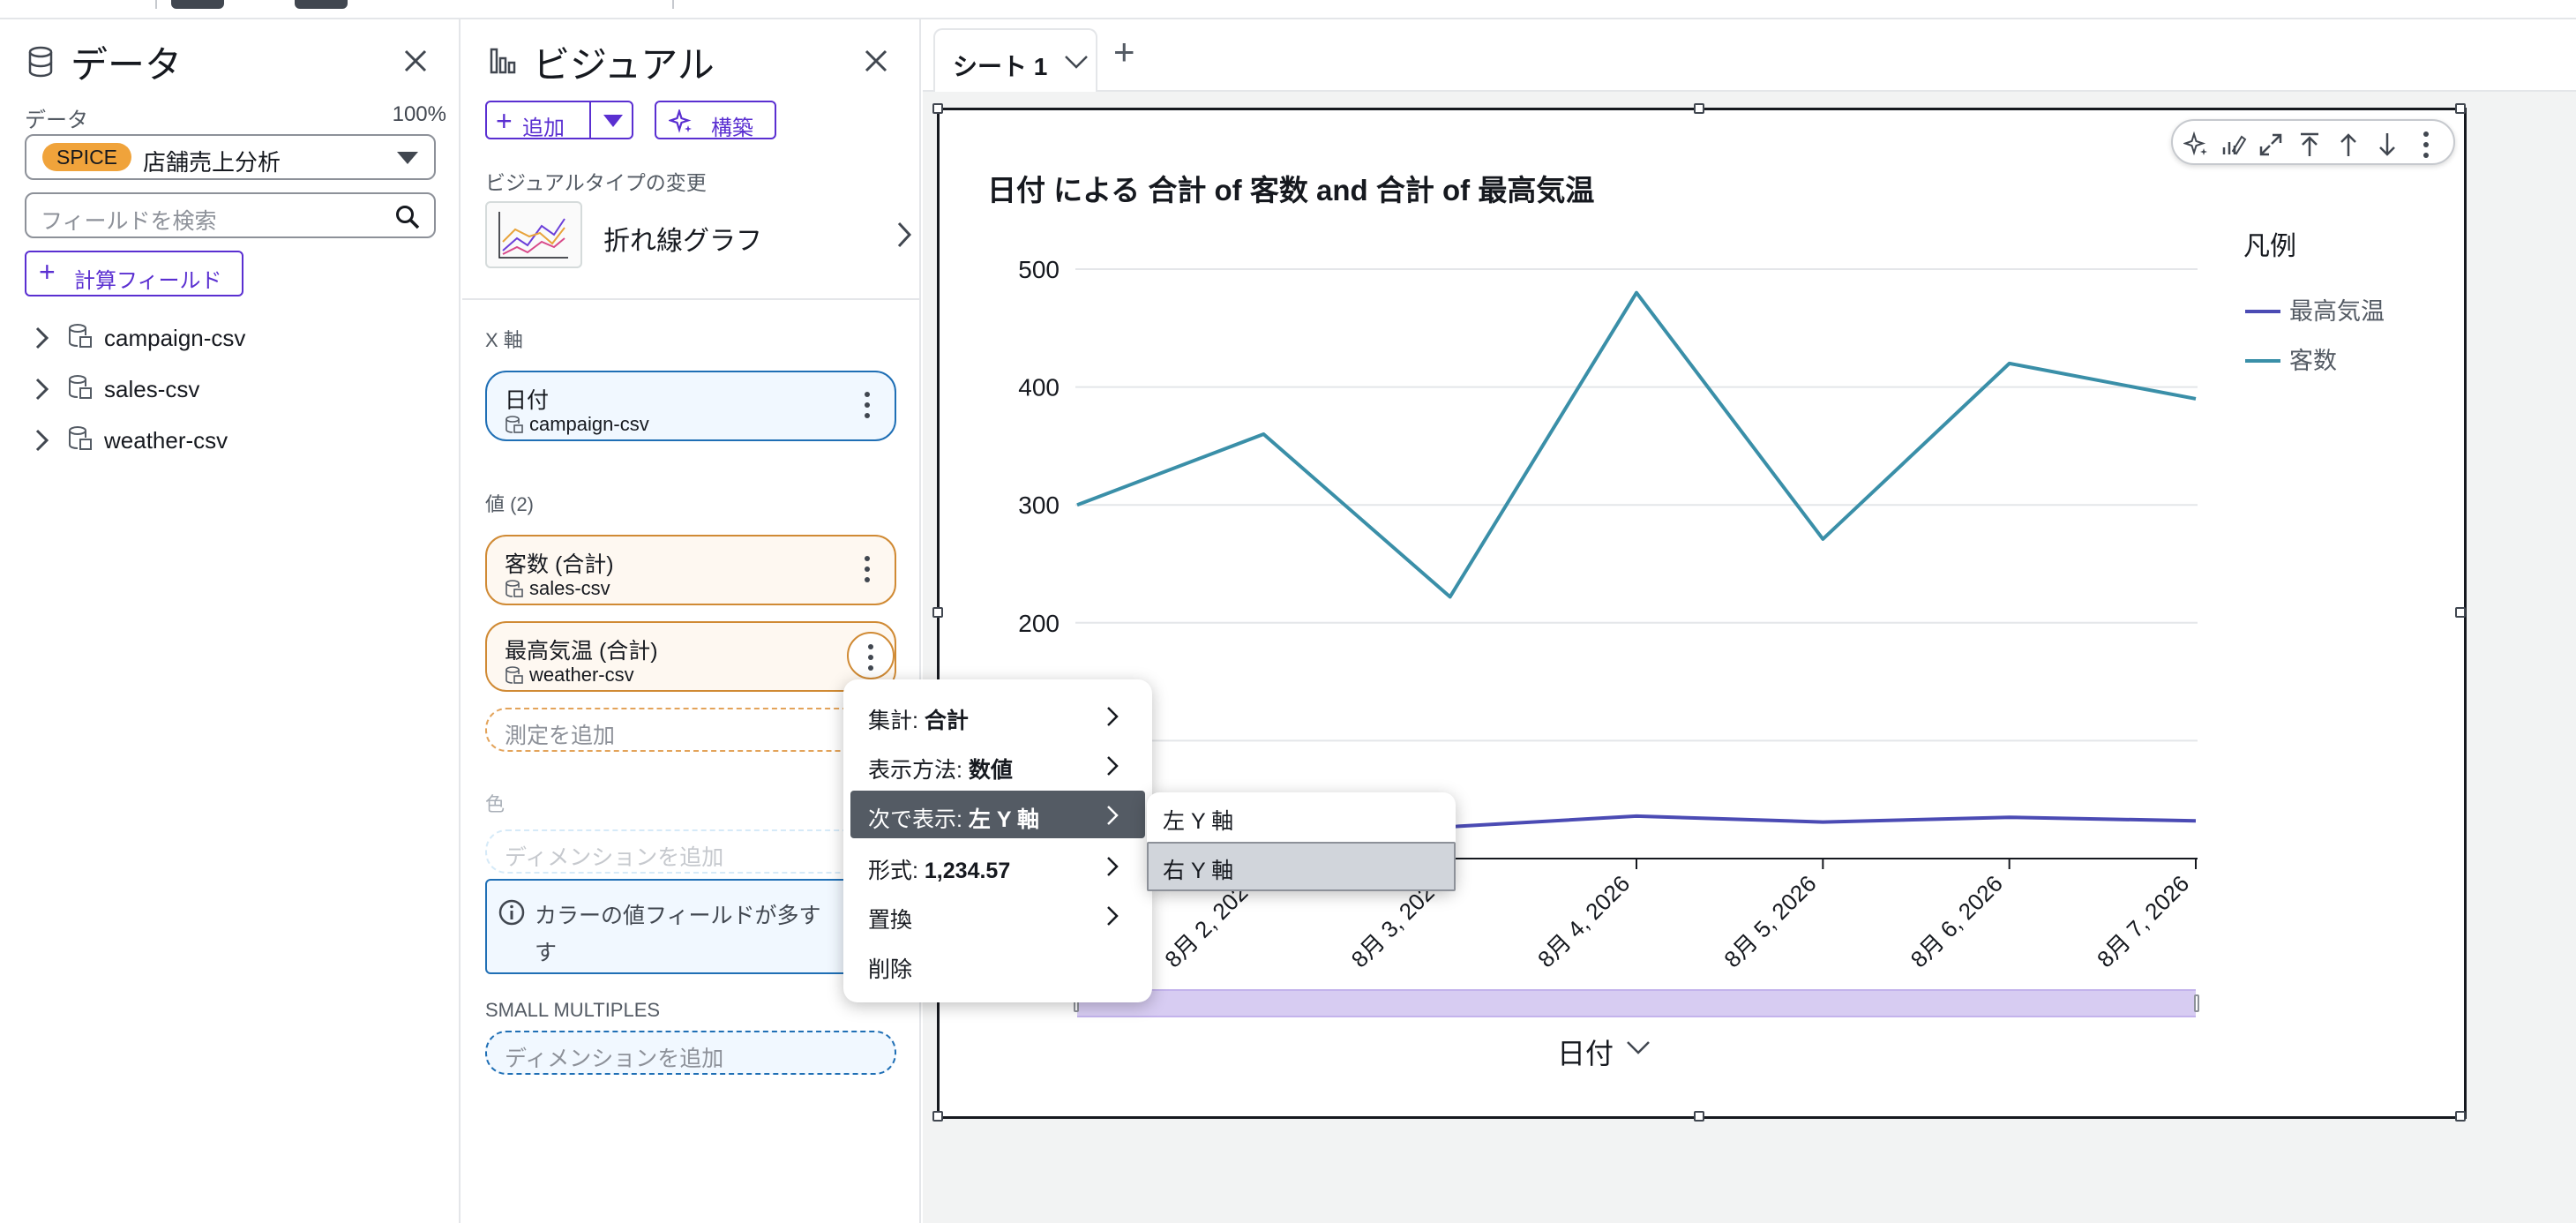  What do you see at coordinates (998, 865) in the screenshot?
I see `menu-item-format: 形式: 1,234.57` at bounding box center [998, 865].